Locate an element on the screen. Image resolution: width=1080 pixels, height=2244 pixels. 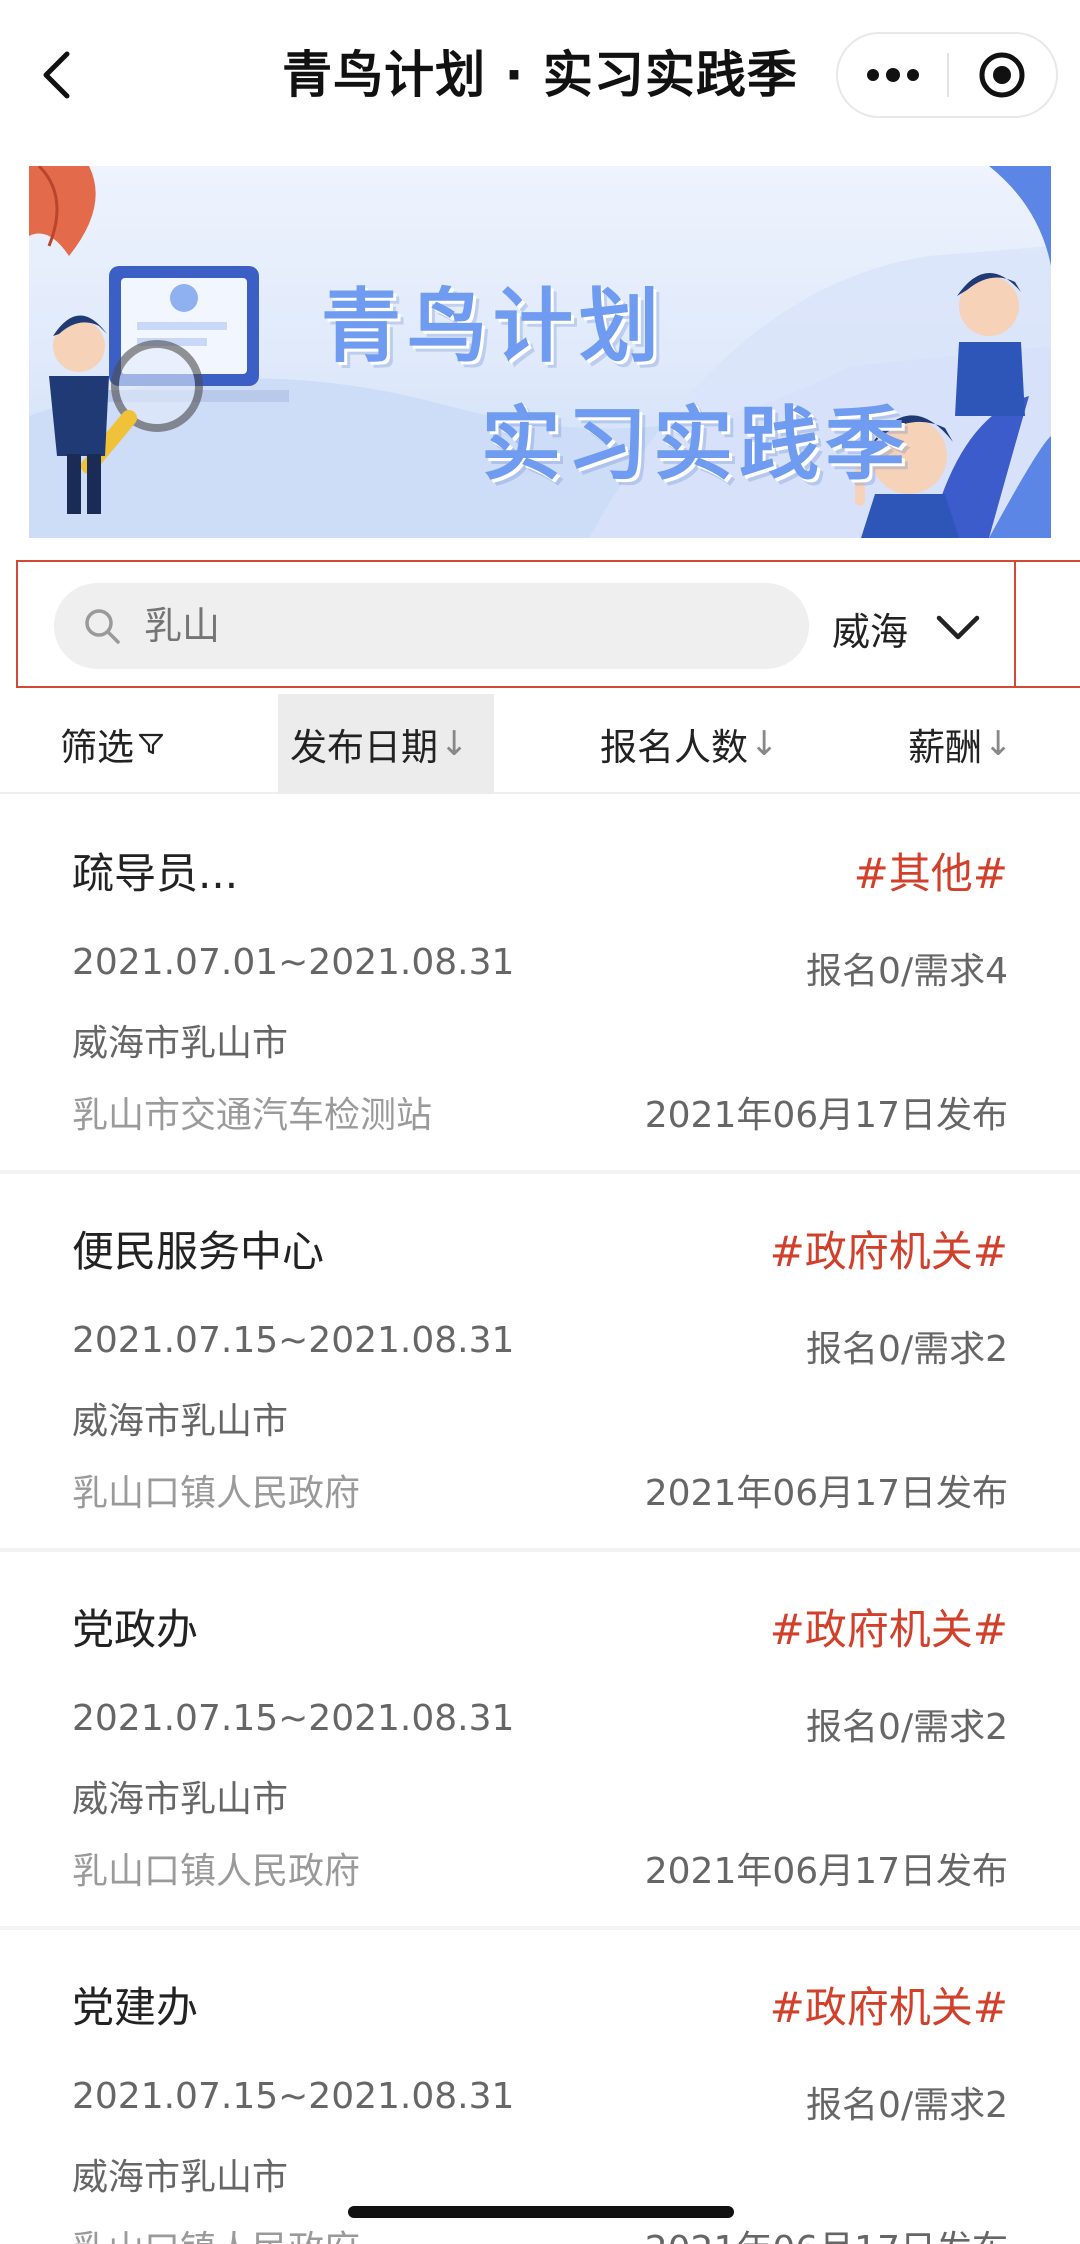
target-circle-icon is located at coordinates (1002, 75).